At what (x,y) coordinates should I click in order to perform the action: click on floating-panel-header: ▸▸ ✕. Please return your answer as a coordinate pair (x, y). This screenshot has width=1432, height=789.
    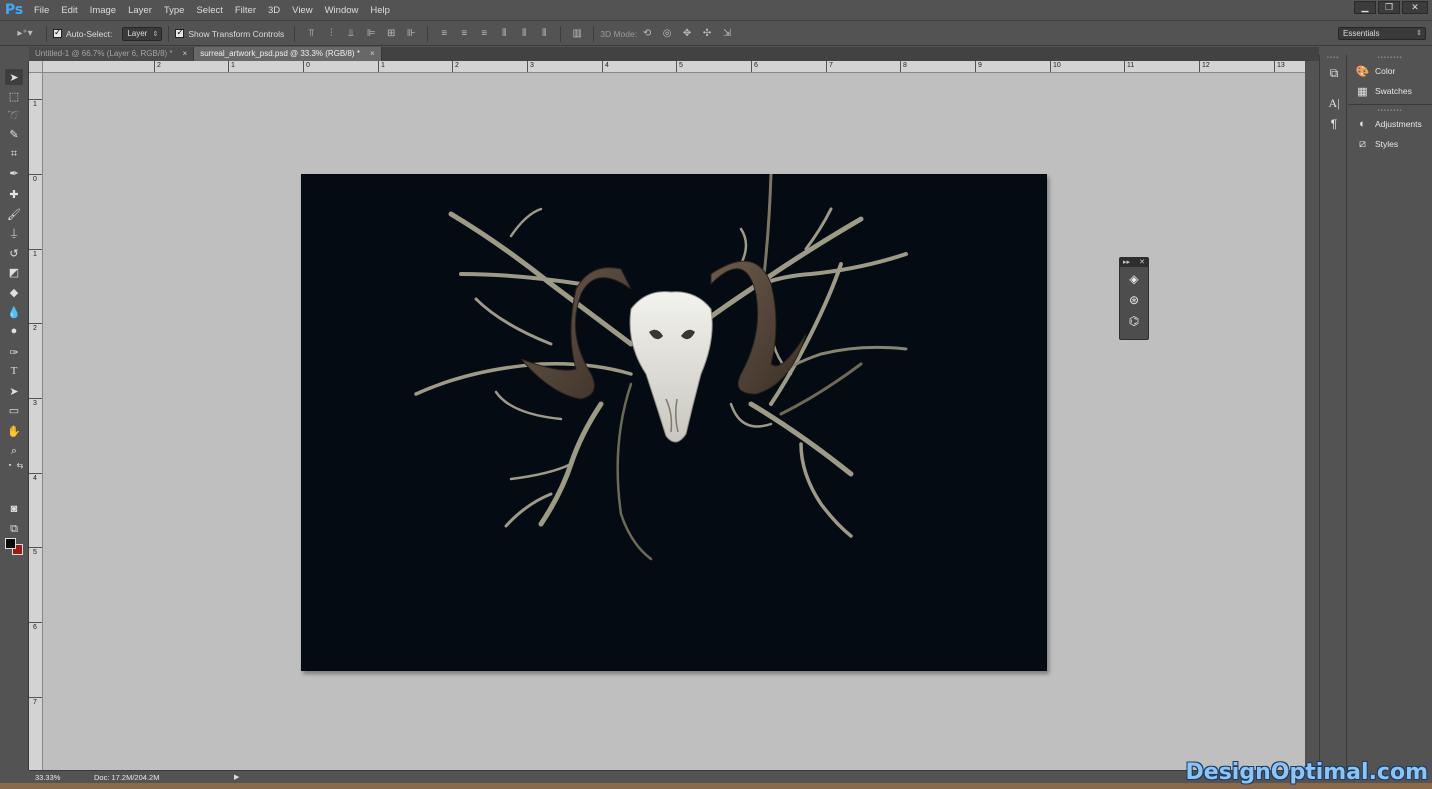
    Looking at the image, I should click on (1134, 262).